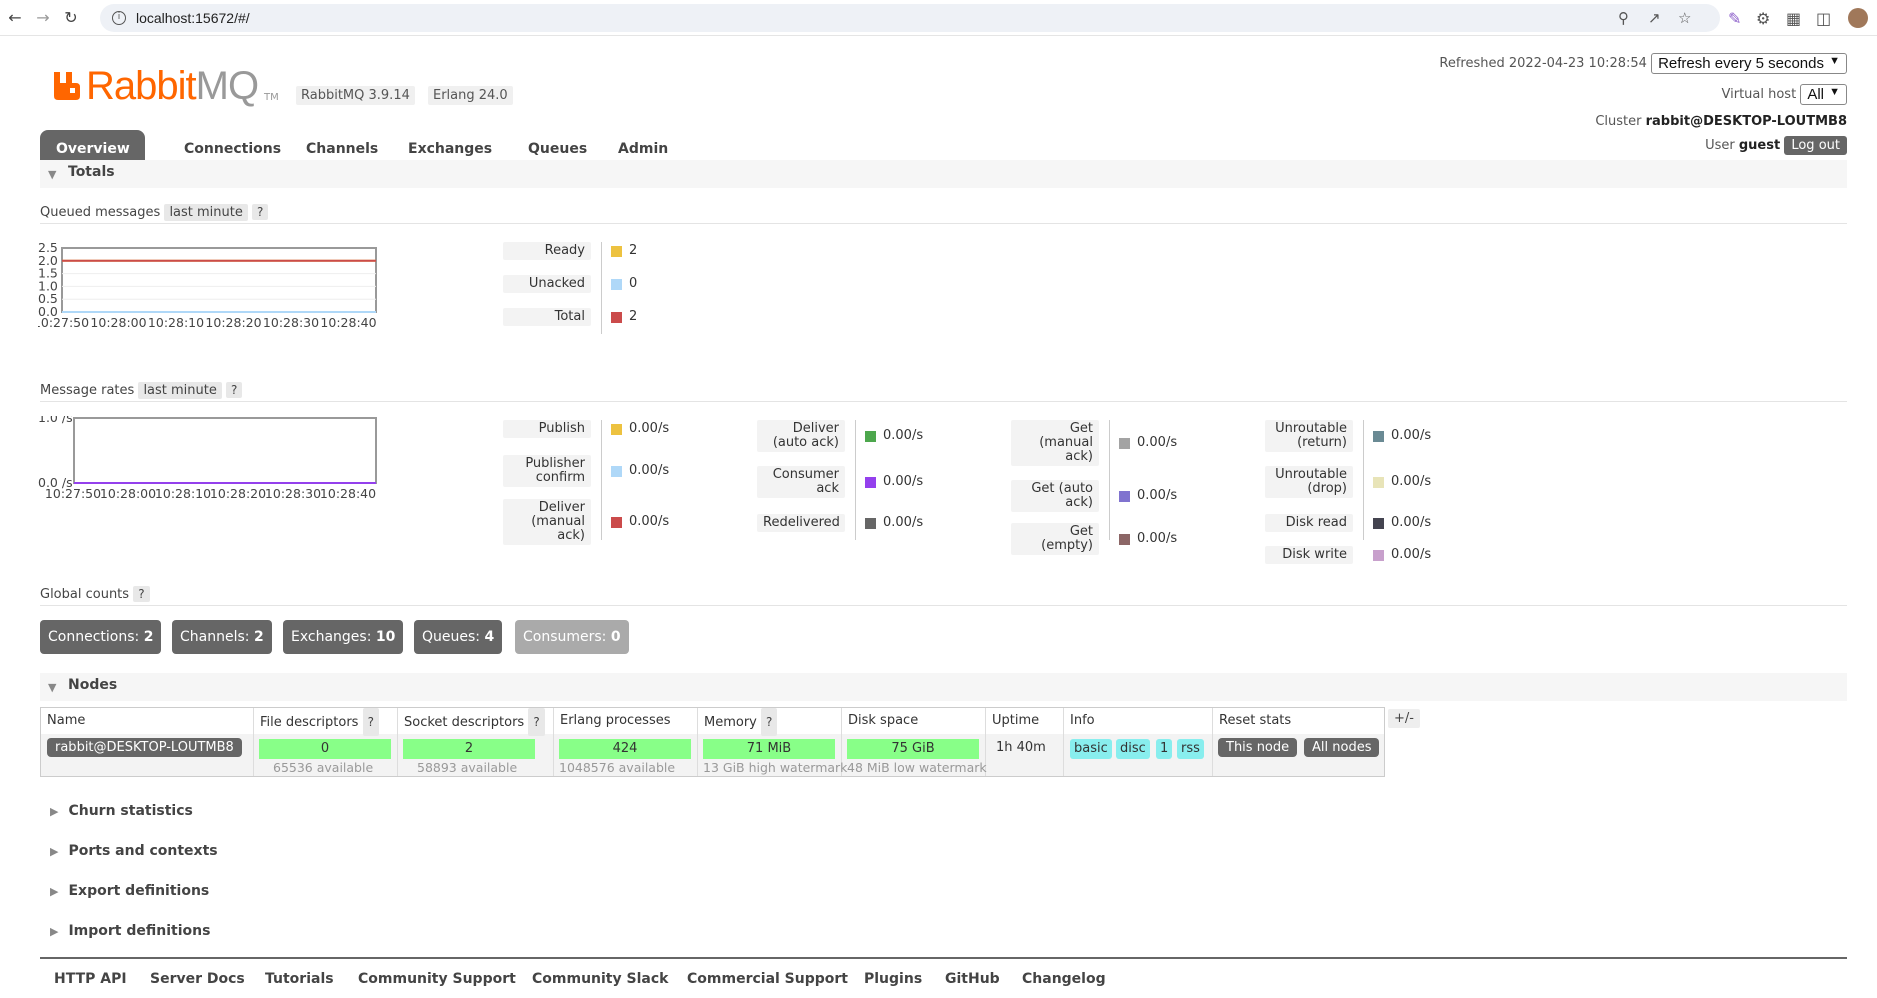  I want to click on legend-key: Ready, so click(547, 251).